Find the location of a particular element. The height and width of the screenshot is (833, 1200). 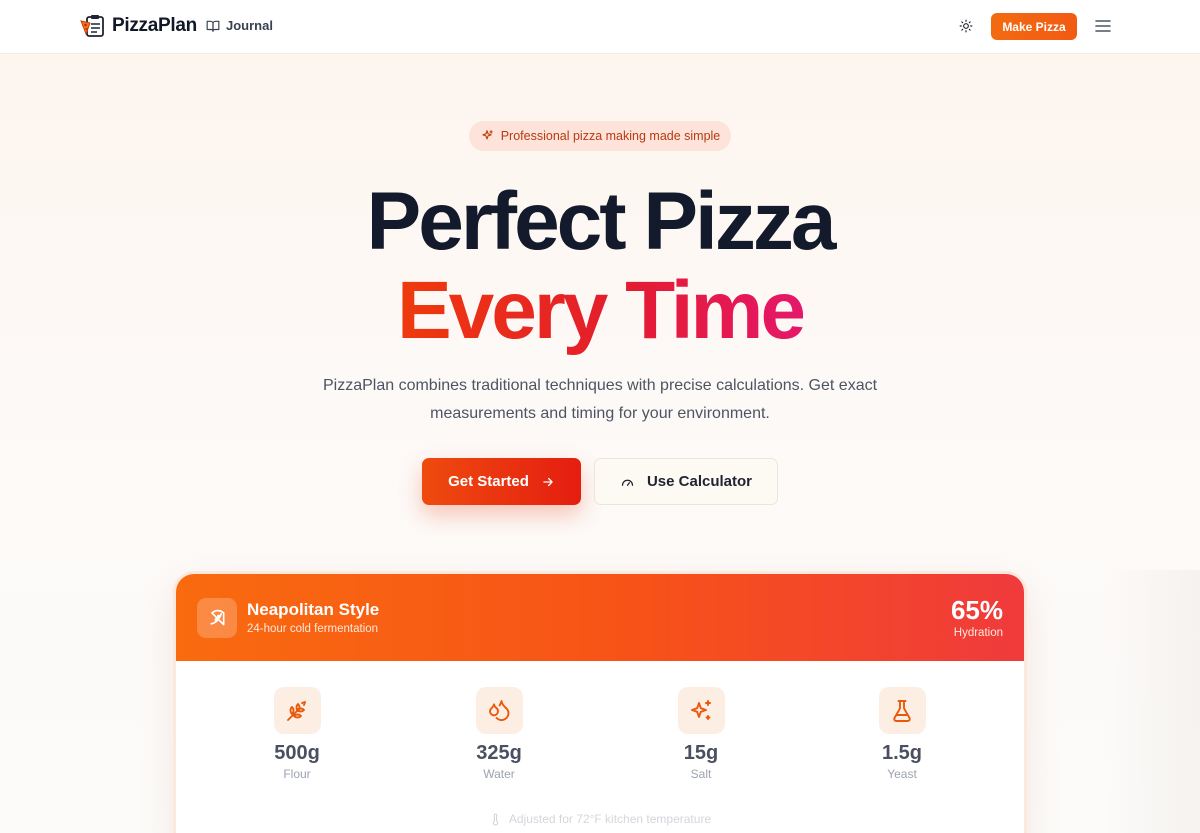

hamburger-menu-icon is located at coordinates (1103, 26).